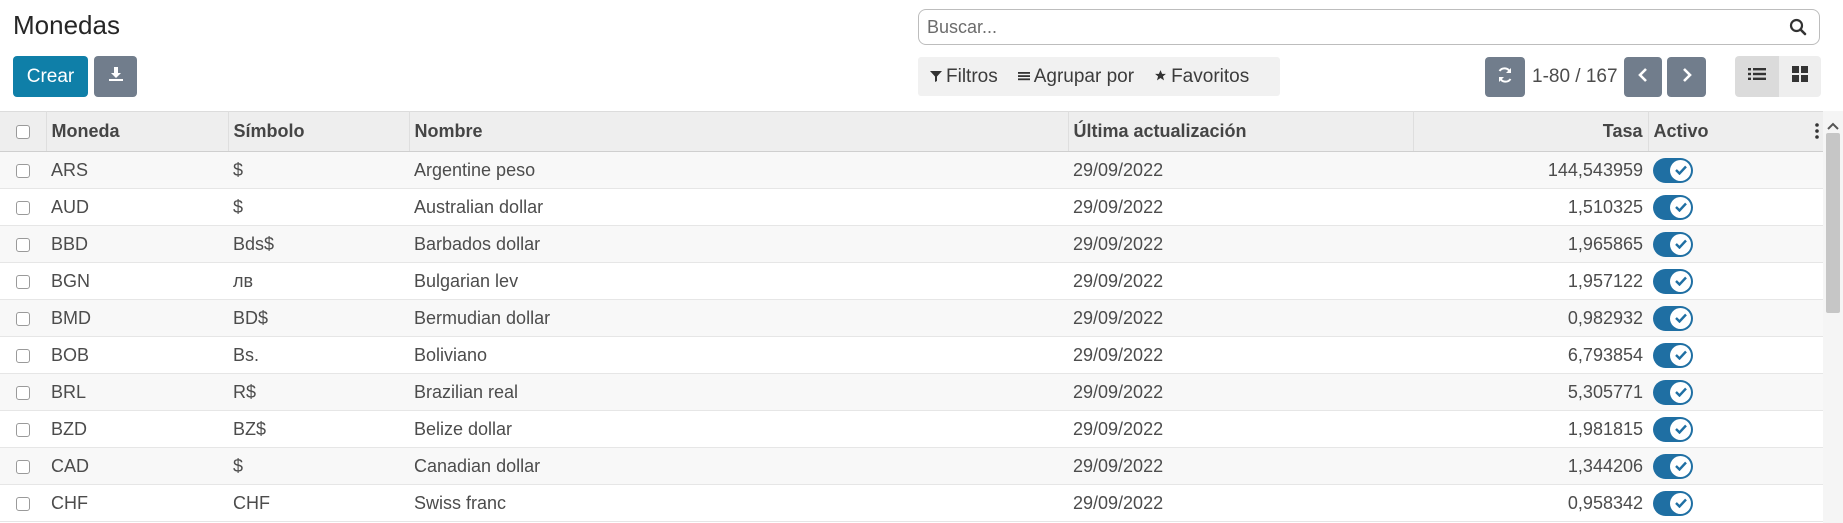 The width and height of the screenshot is (1843, 523). What do you see at coordinates (238, 169) in the screenshot?
I see `cell-symbol: $` at bounding box center [238, 169].